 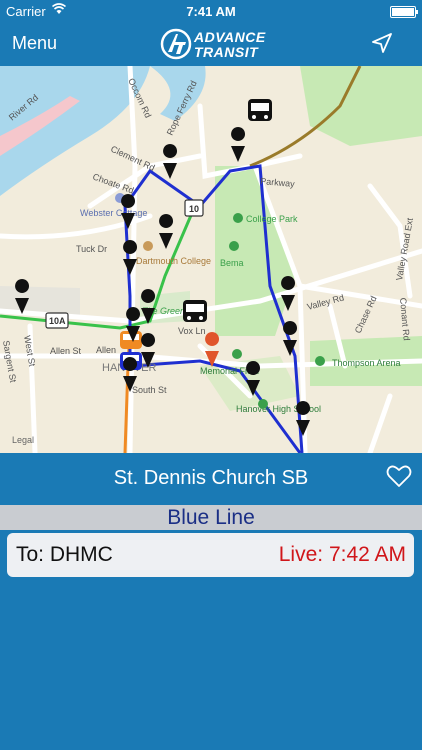 What do you see at coordinates (106, 350) in the screenshot?
I see `label-allen-st-2: Allen` at bounding box center [106, 350].